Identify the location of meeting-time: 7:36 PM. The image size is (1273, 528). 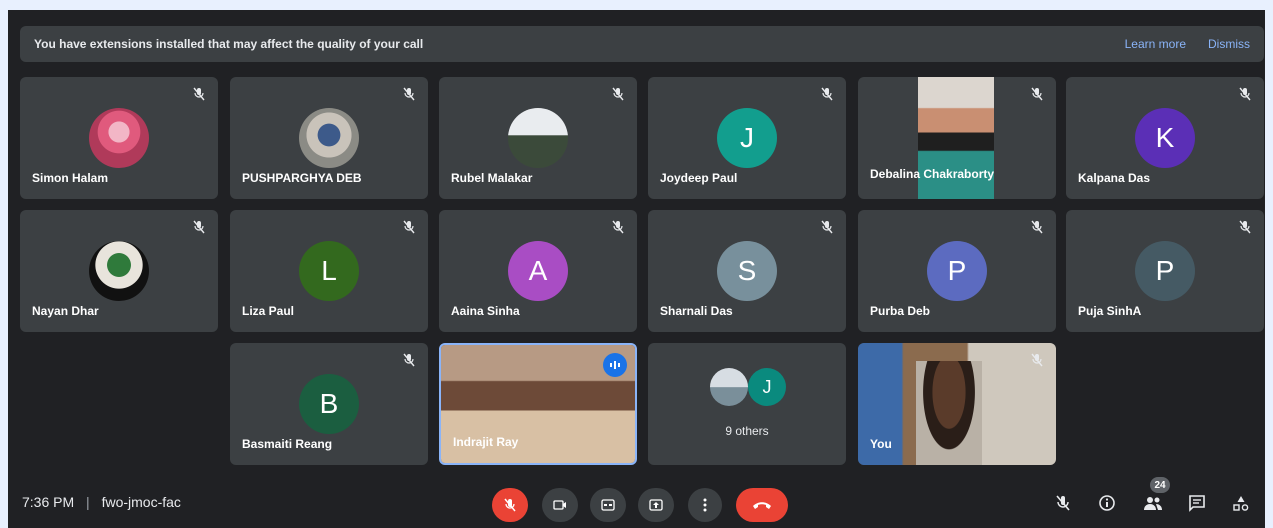
(48, 502).